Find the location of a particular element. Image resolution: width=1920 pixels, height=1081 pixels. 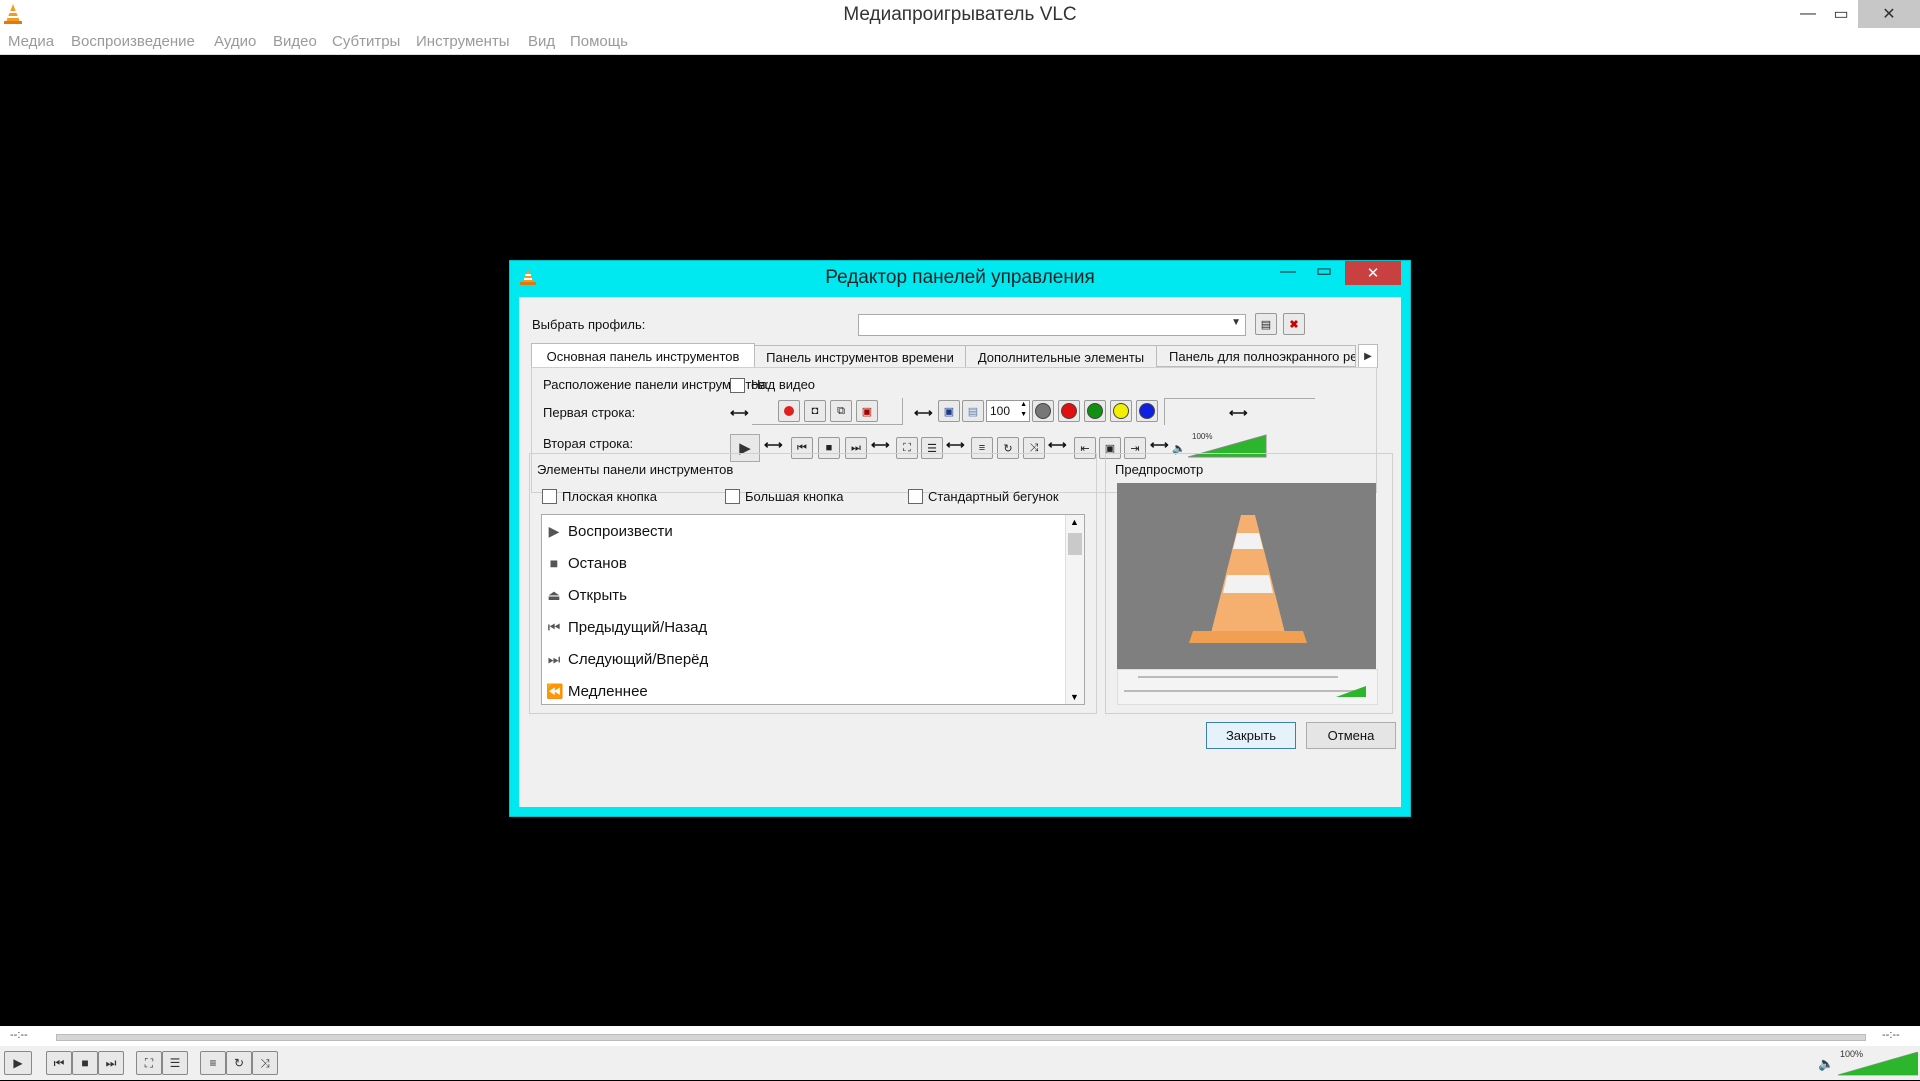

video-window-button: ▣ is located at coordinates (949, 411).